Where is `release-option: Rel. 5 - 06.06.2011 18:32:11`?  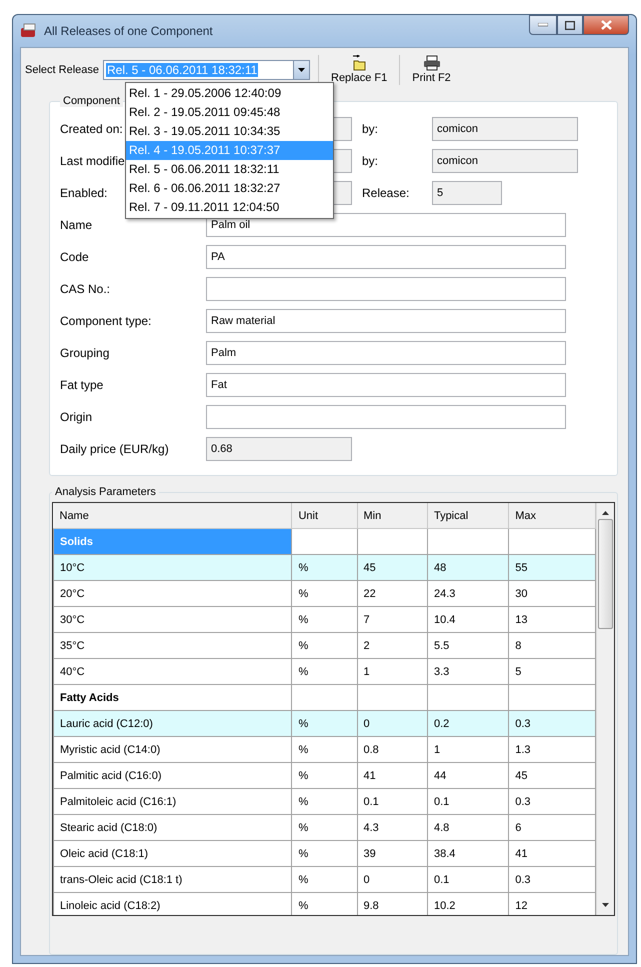 release-option: Rel. 5 - 06.06.2011 18:32:11 is located at coordinates (229, 169).